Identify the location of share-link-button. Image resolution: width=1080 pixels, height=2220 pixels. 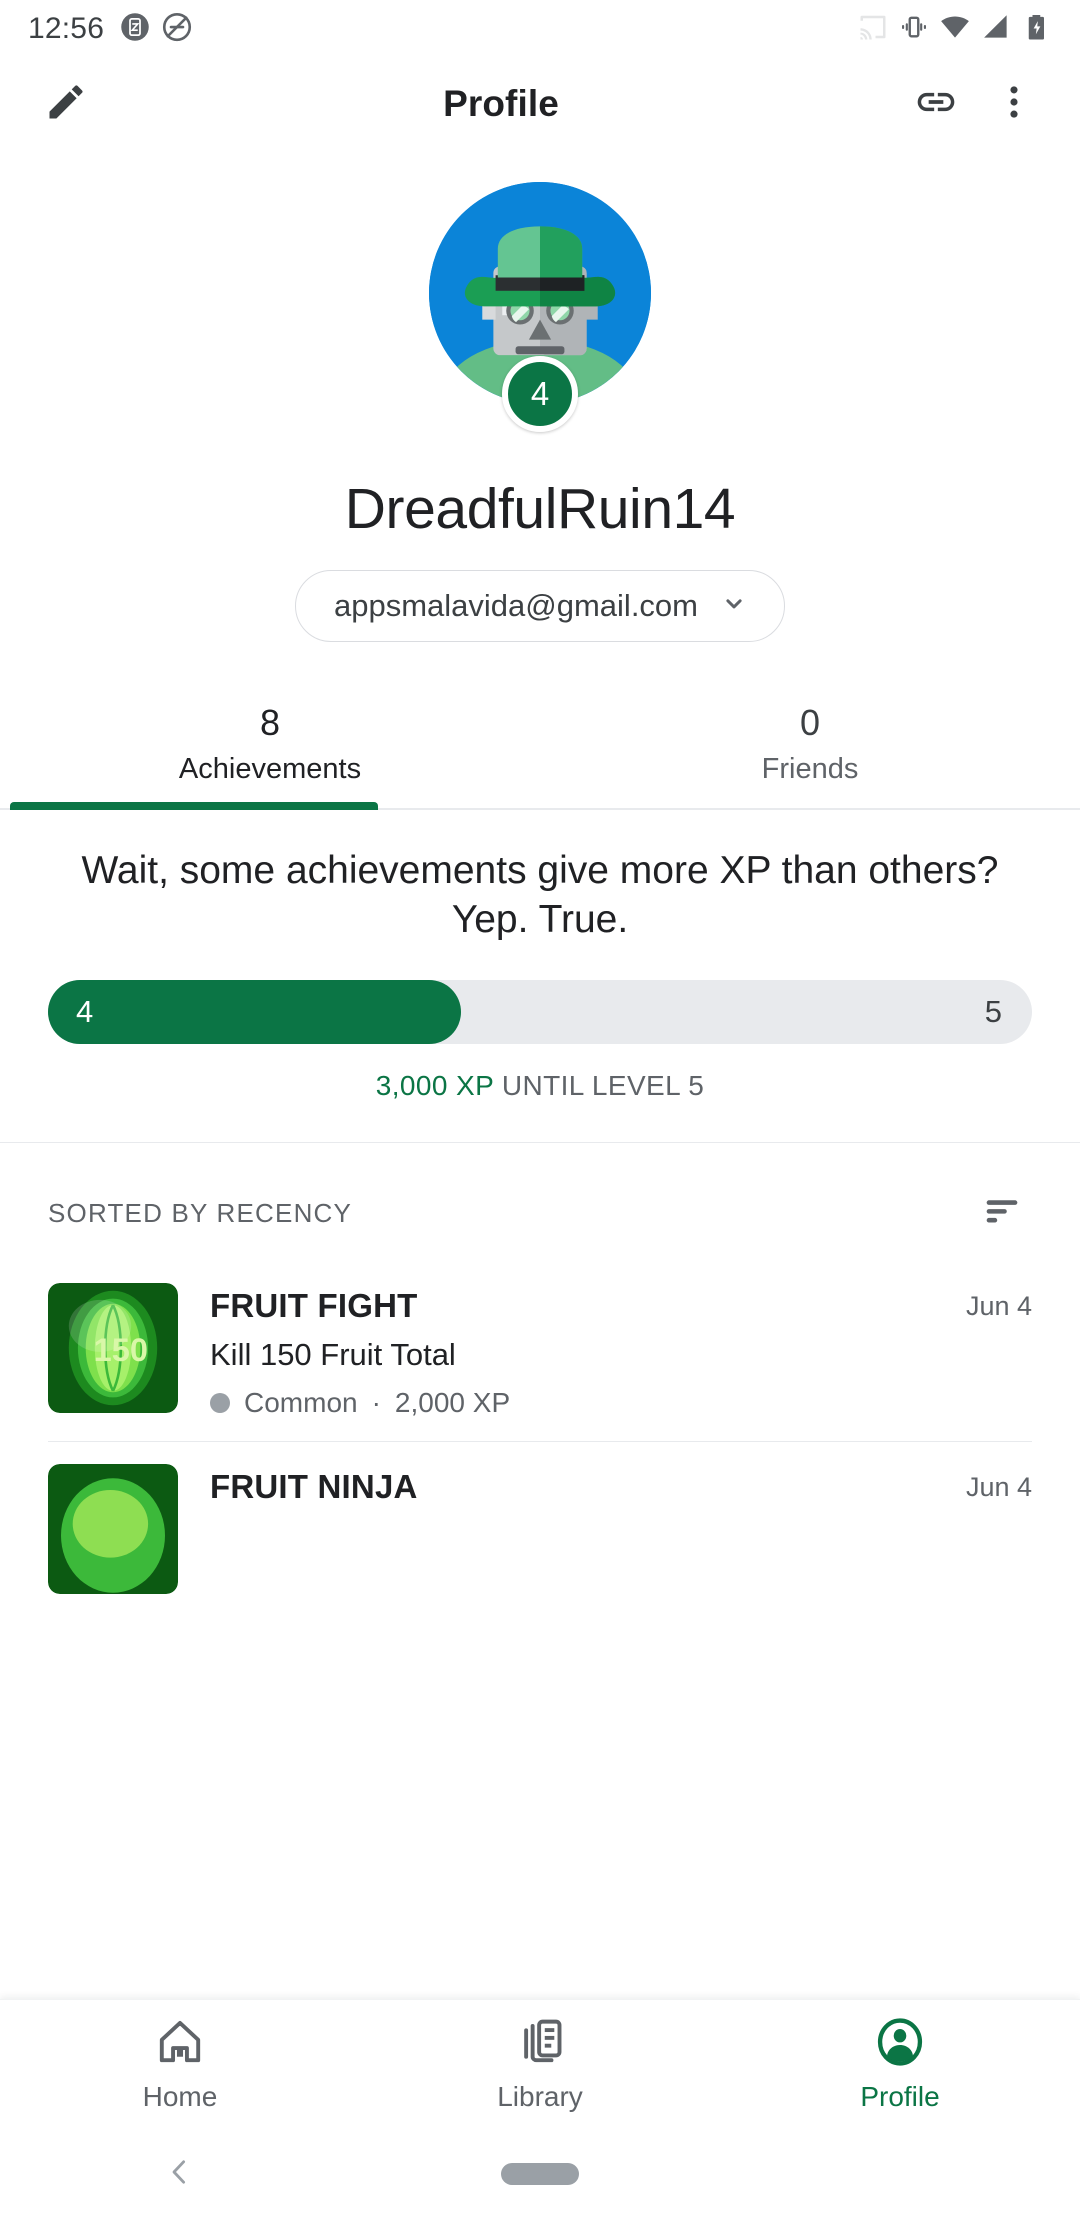
(936, 104).